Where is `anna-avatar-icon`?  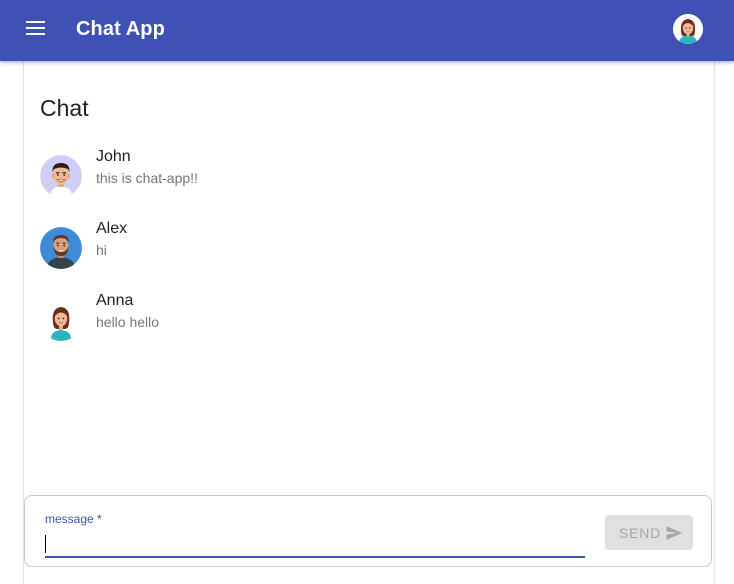
anna-avatar-icon is located at coordinates (688, 29).